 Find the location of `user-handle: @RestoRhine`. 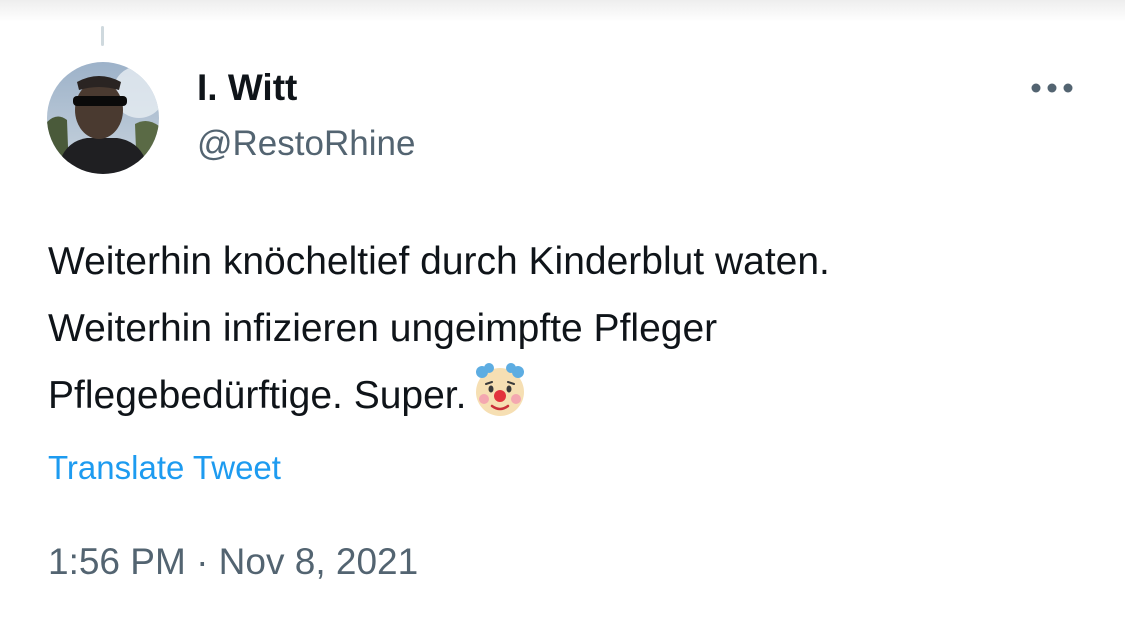

user-handle: @RestoRhine is located at coordinates (306, 144).